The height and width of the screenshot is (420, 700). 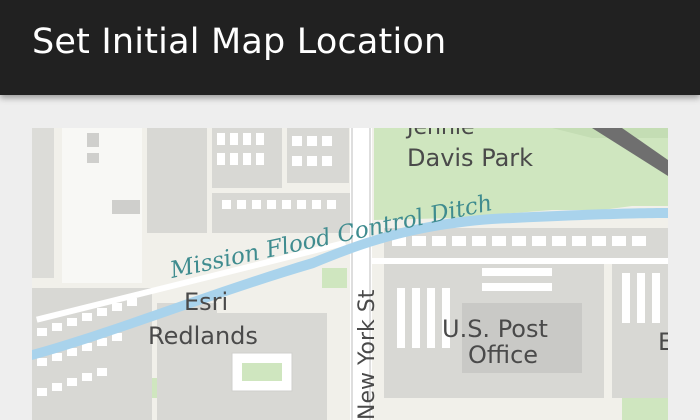 What do you see at coordinates (206, 302) in the screenshot?
I see `esri-label-line1: Esri` at bounding box center [206, 302].